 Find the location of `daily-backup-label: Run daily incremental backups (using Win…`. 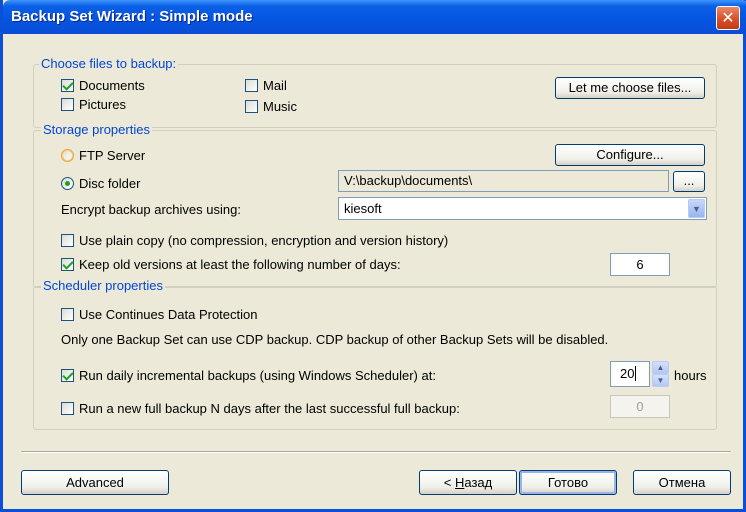

daily-backup-label: Run daily incremental backups (using Win… is located at coordinates (257, 375).